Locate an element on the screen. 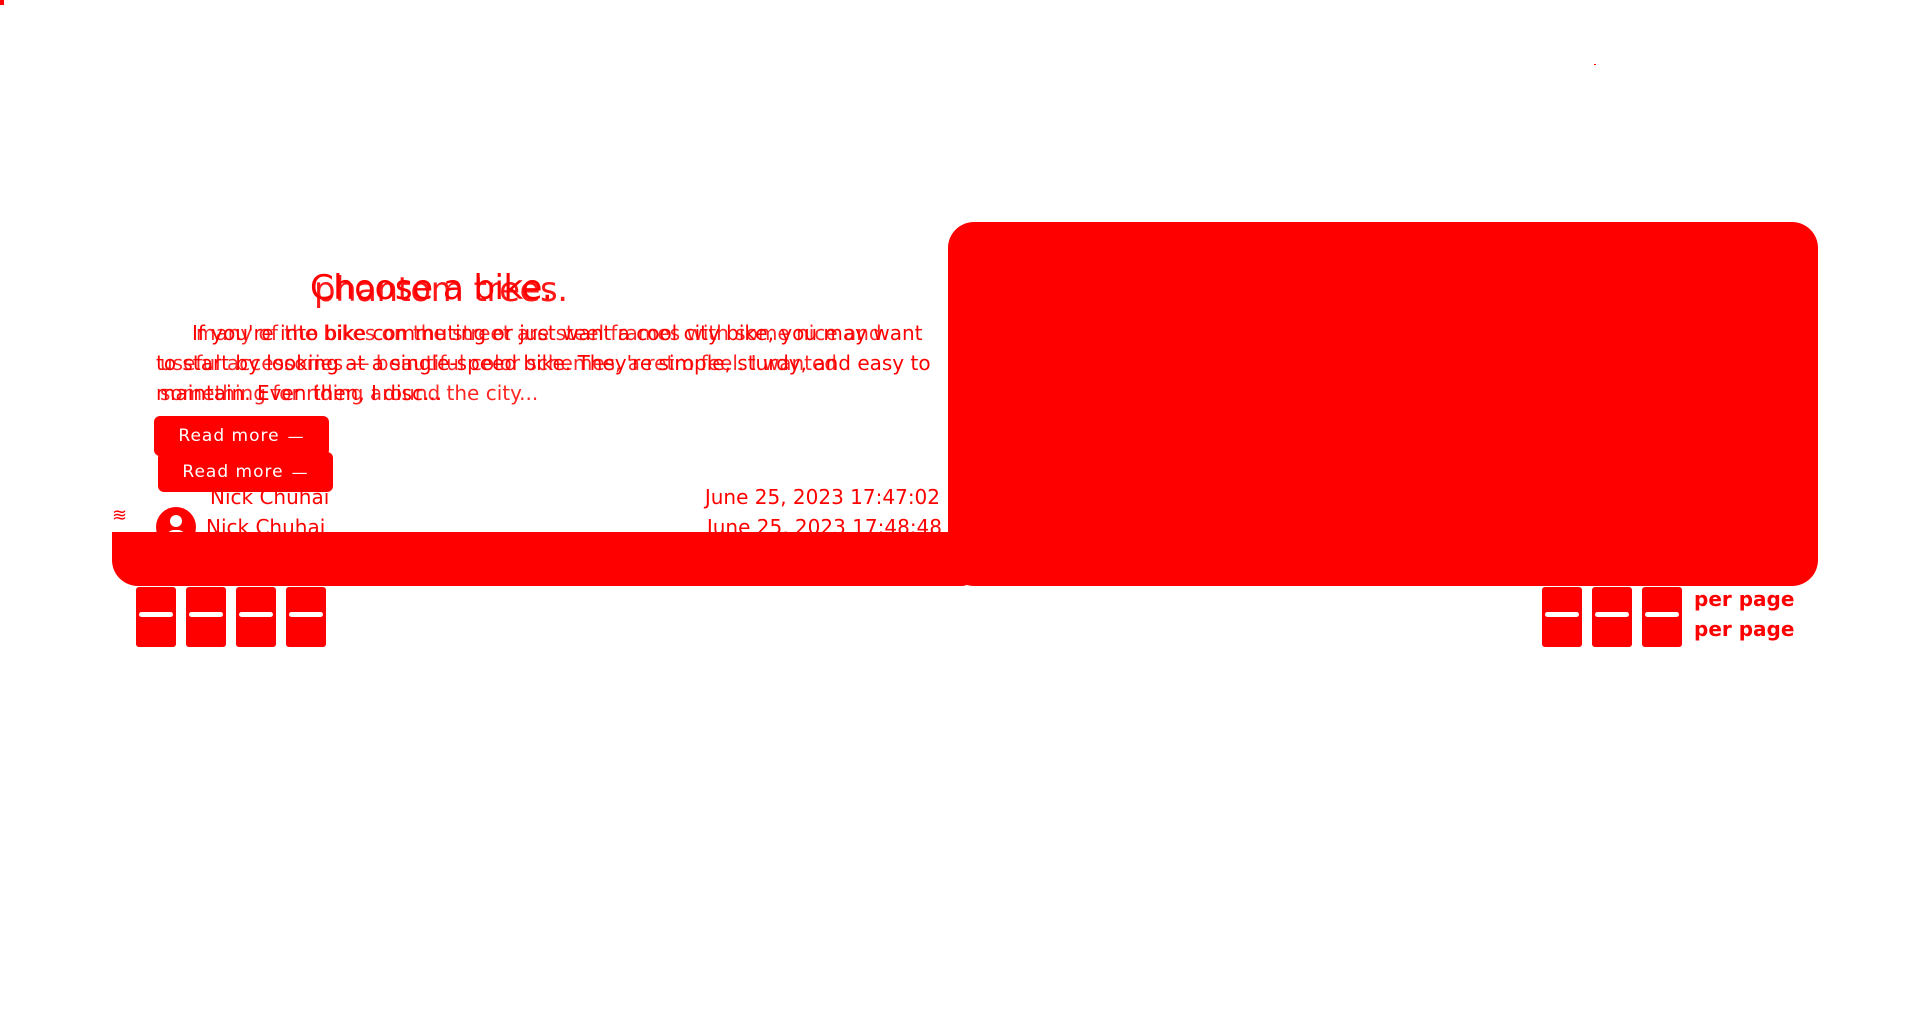 The image size is (1920, 1030). pagination-right is located at coordinates (1612, 617).